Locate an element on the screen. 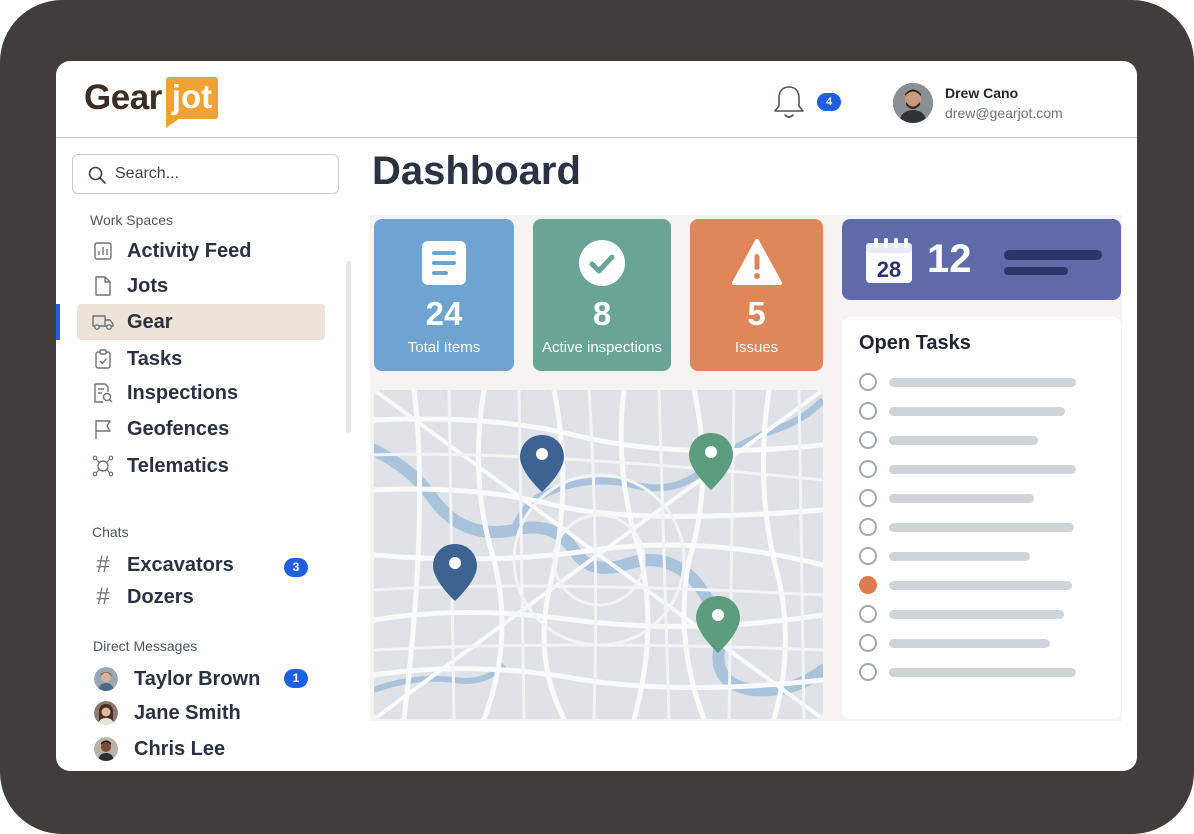  clipboard-icon is located at coordinates (103, 359).